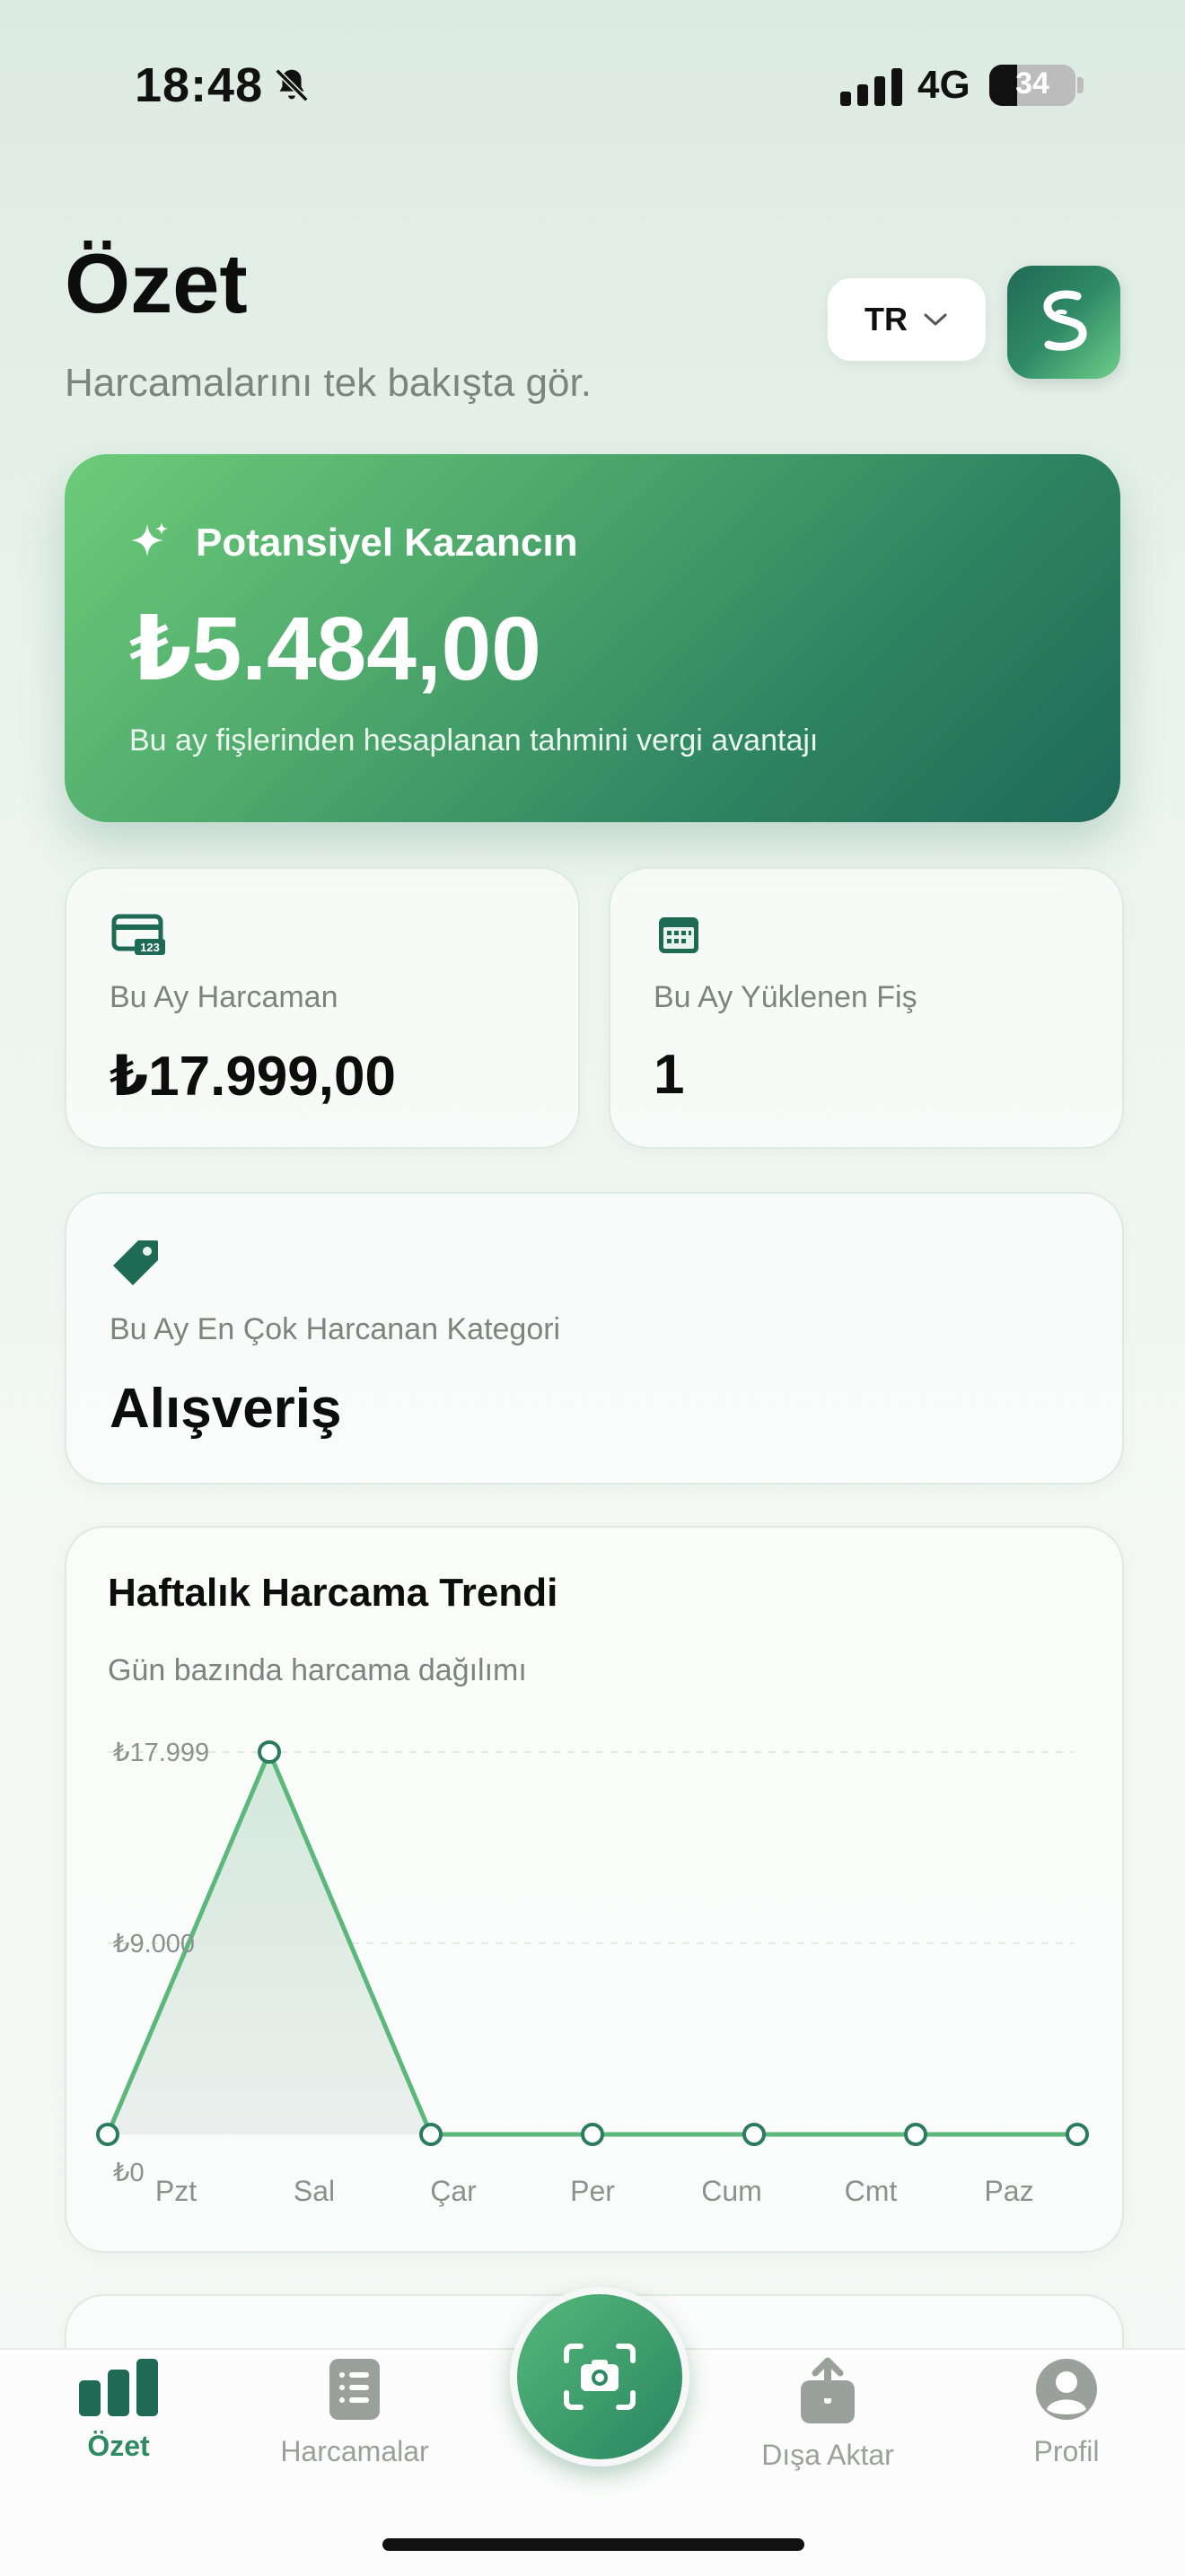 The width and height of the screenshot is (1185, 2576). I want to click on tab-harcamalar: Harcamalar, so click(354, 2412).